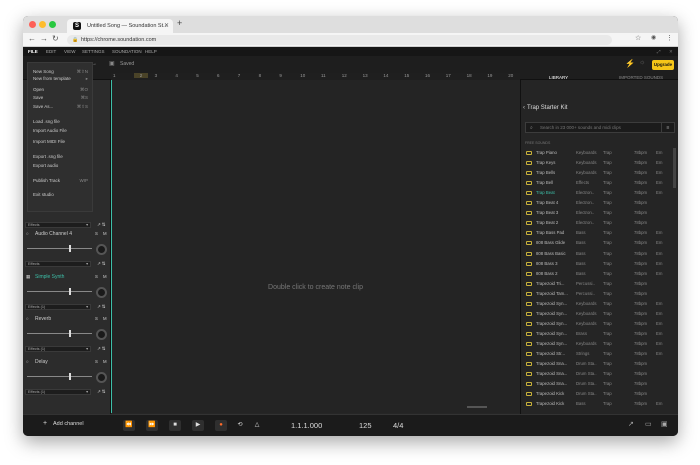  I want to click on lightning-icon: ⚡, so click(630, 63).